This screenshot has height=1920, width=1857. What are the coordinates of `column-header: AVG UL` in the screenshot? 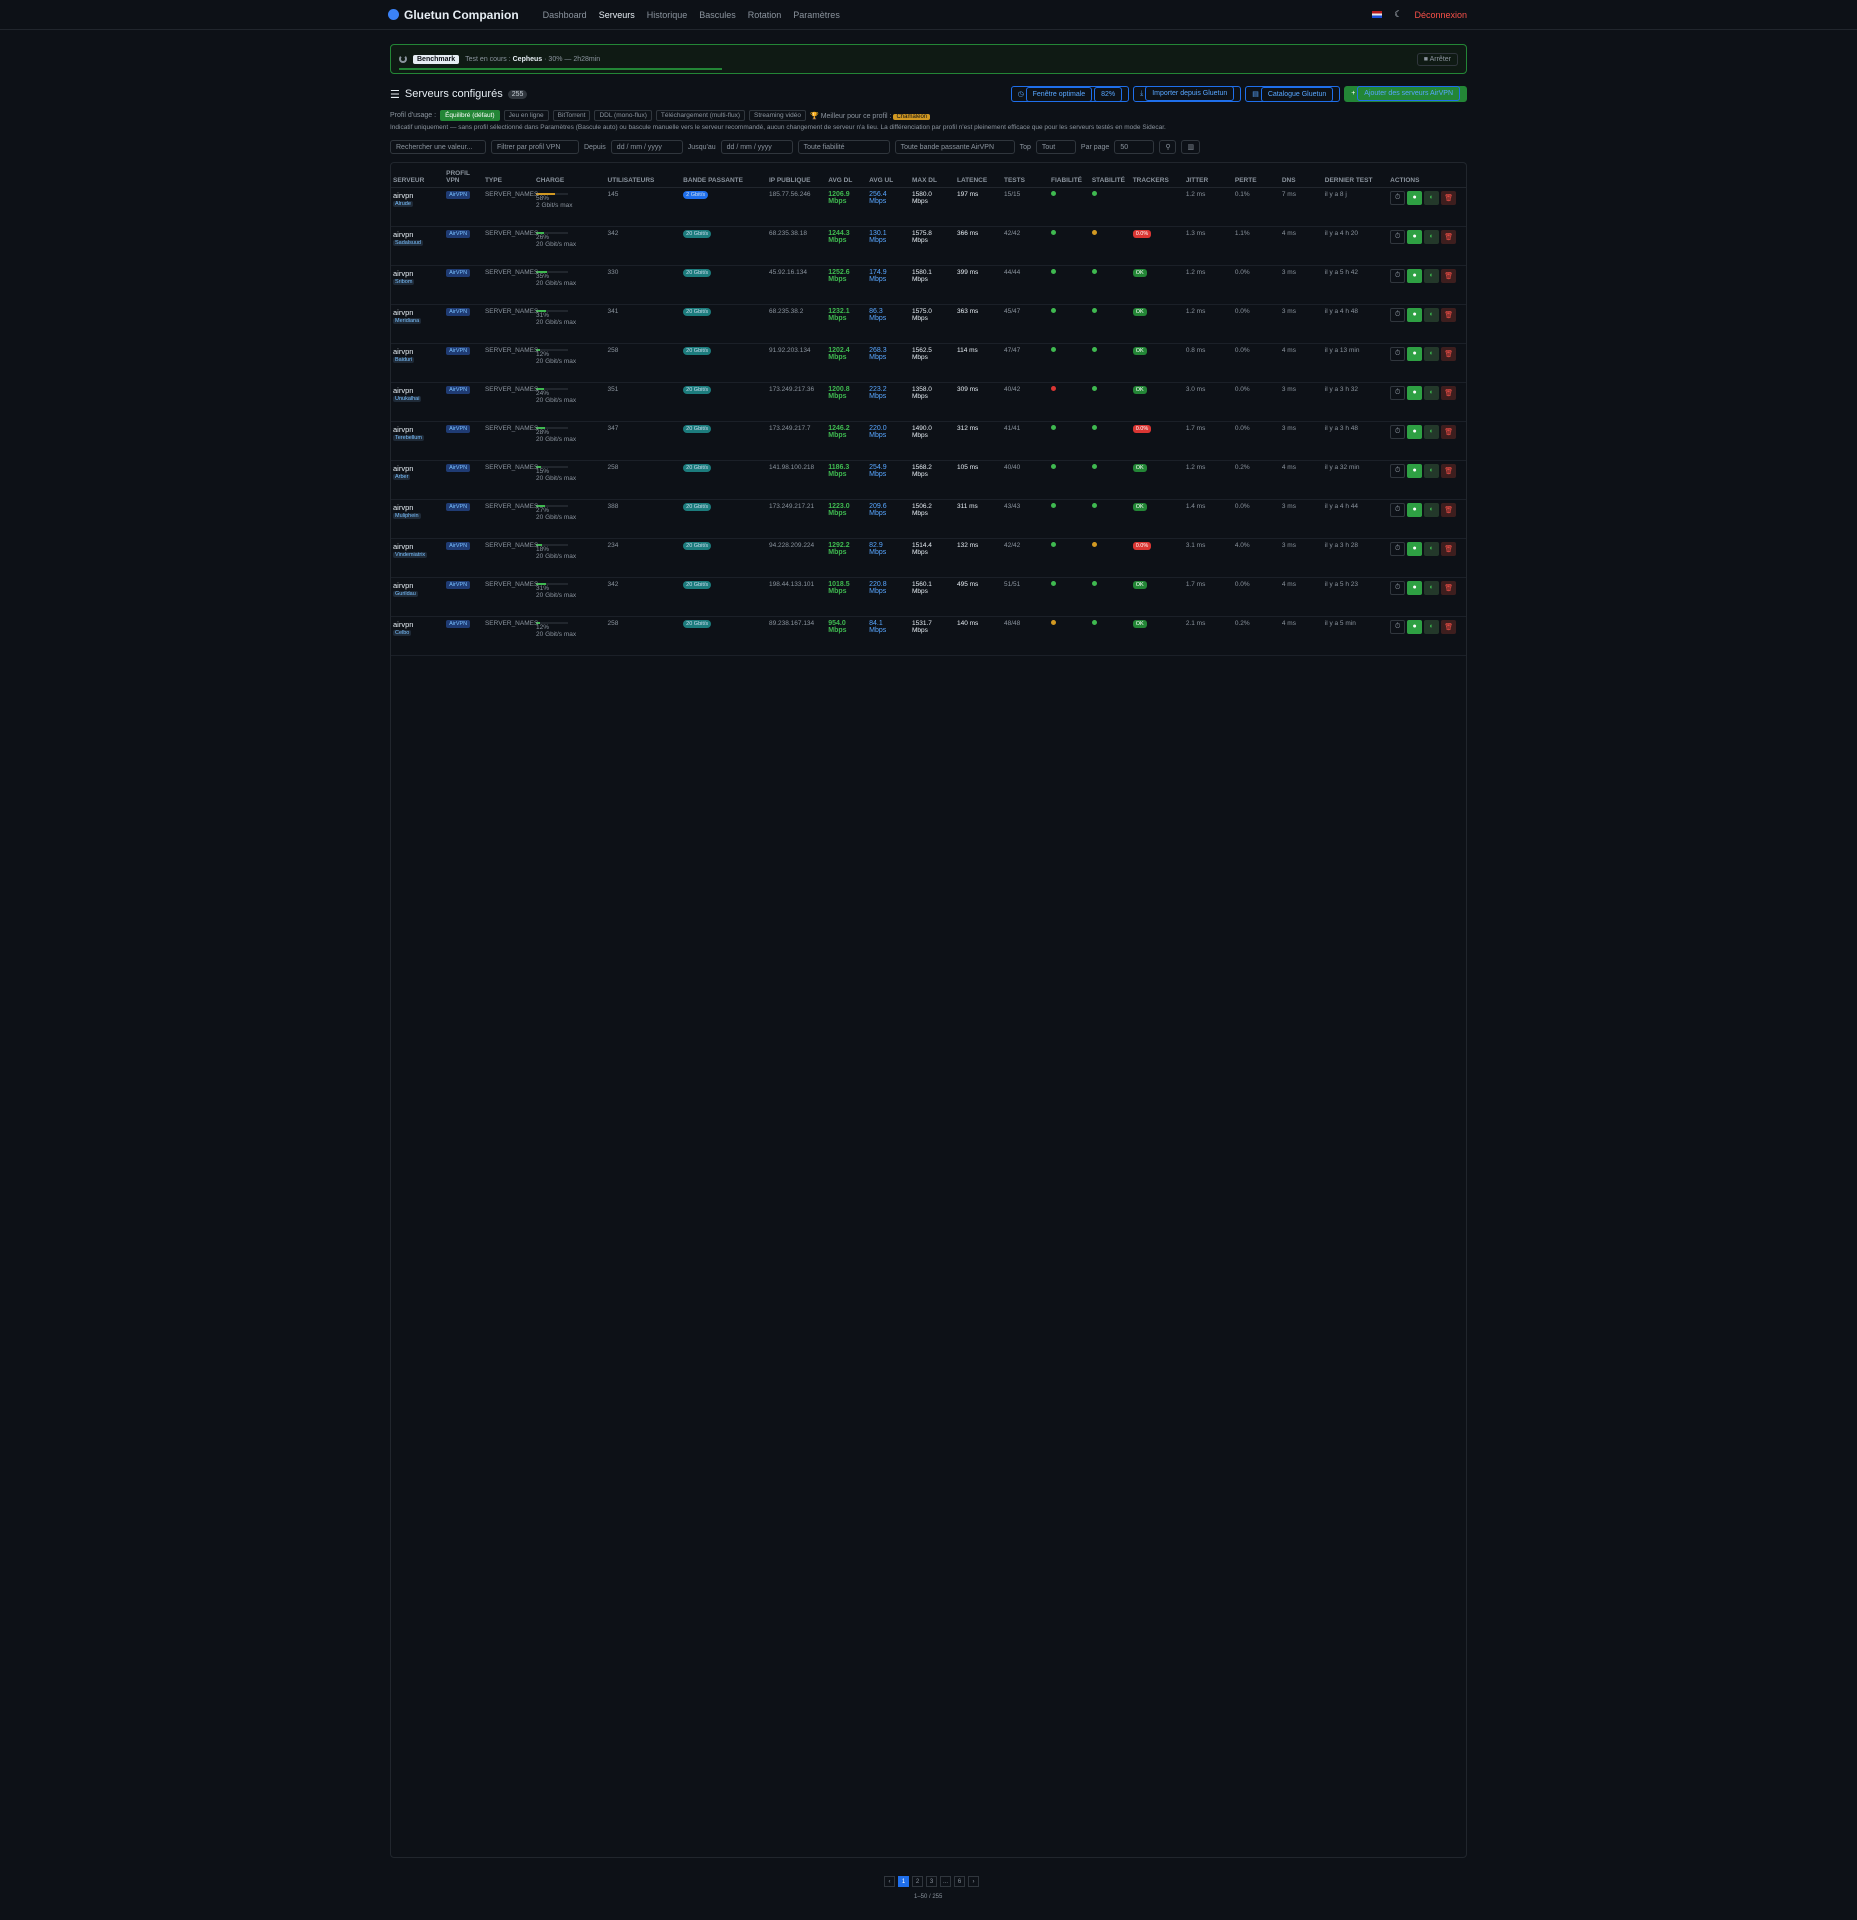 It's located at (889, 175).